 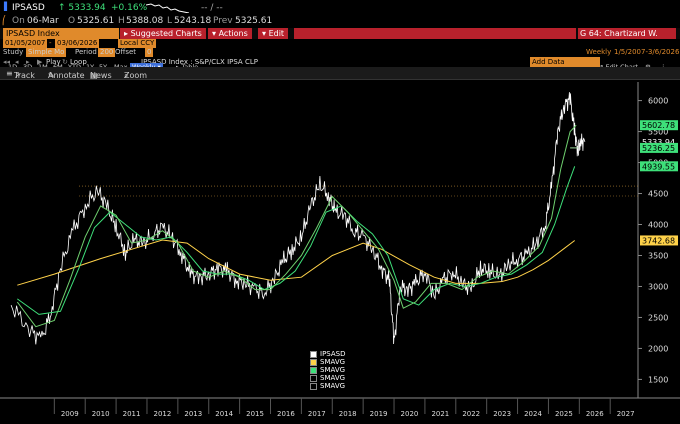 I want to click on annotate-label: Annotate, so click(x=66, y=75).